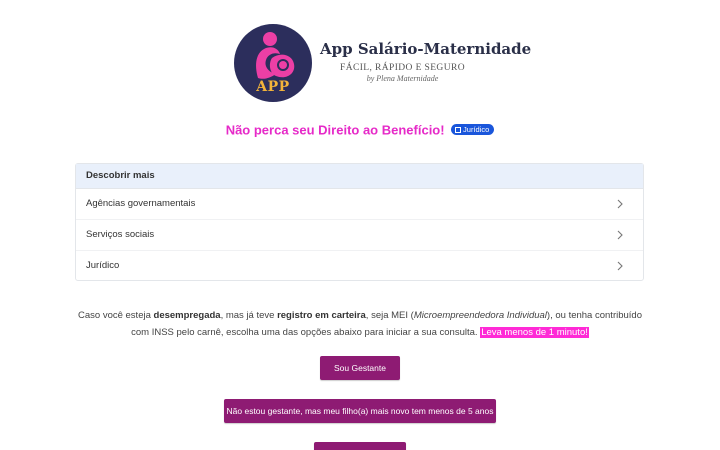 This screenshot has width=720, height=450. What do you see at coordinates (360, 446) in the screenshot?
I see `partial-button` at bounding box center [360, 446].